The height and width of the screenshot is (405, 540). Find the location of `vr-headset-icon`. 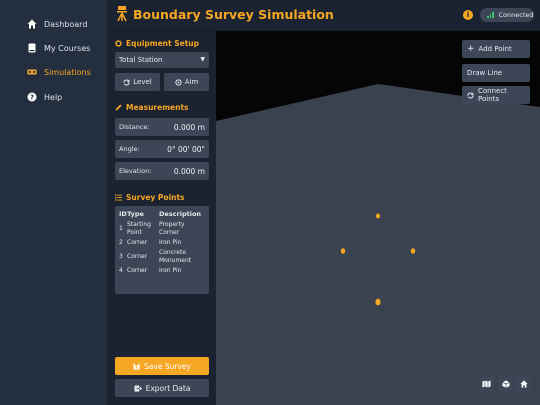

vr-headset-icon is located at coordinates (32, 72).